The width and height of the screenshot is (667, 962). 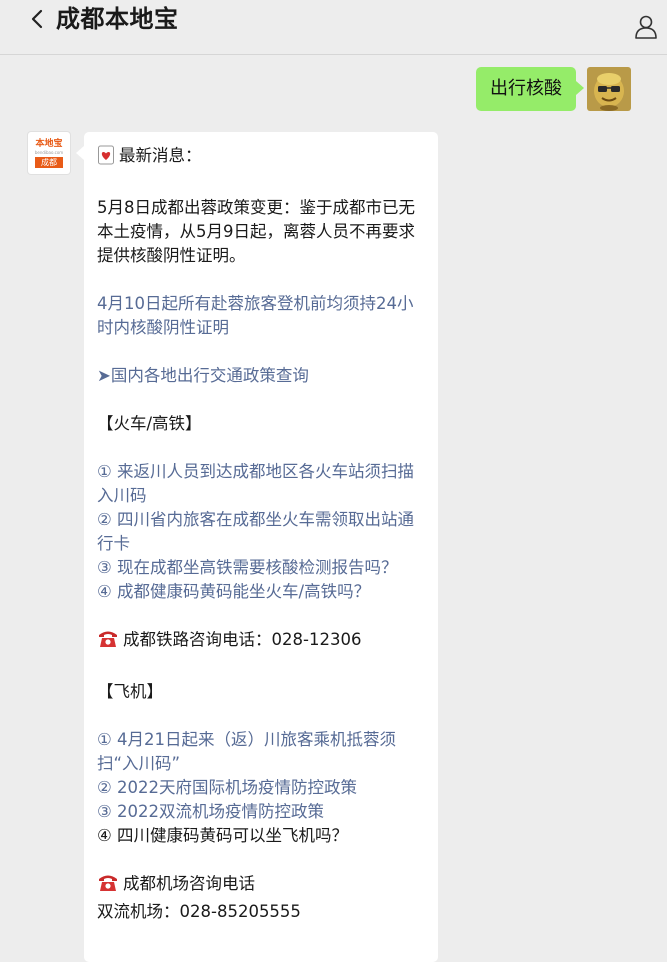 I want to click on plane-section-title: 【飞机】, so click(x=130, y=691).